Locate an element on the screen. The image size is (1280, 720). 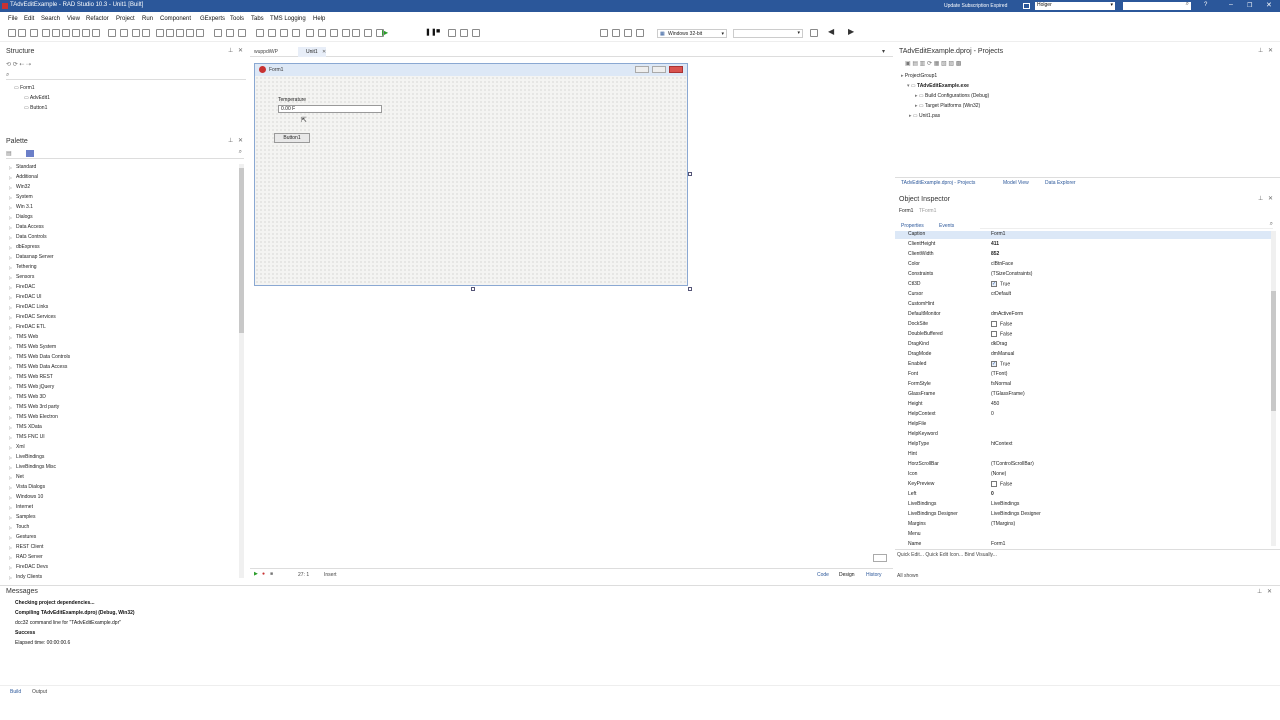
menu-item-project: Project is located at coordinates (125, 19).